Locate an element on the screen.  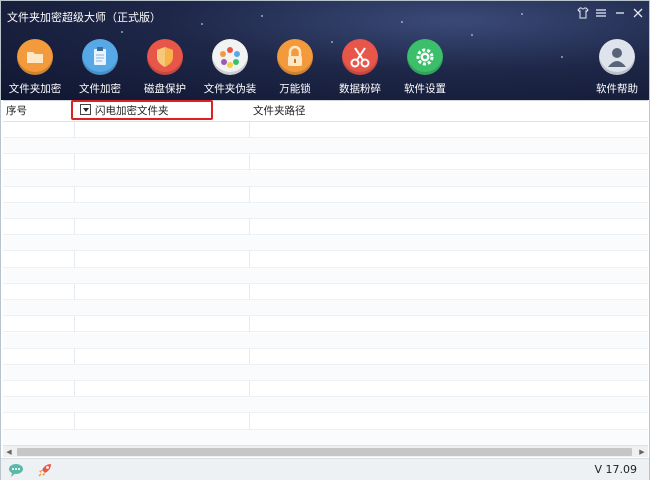
master-lock-button: 万能锁 is located at coordinates (295, 67).